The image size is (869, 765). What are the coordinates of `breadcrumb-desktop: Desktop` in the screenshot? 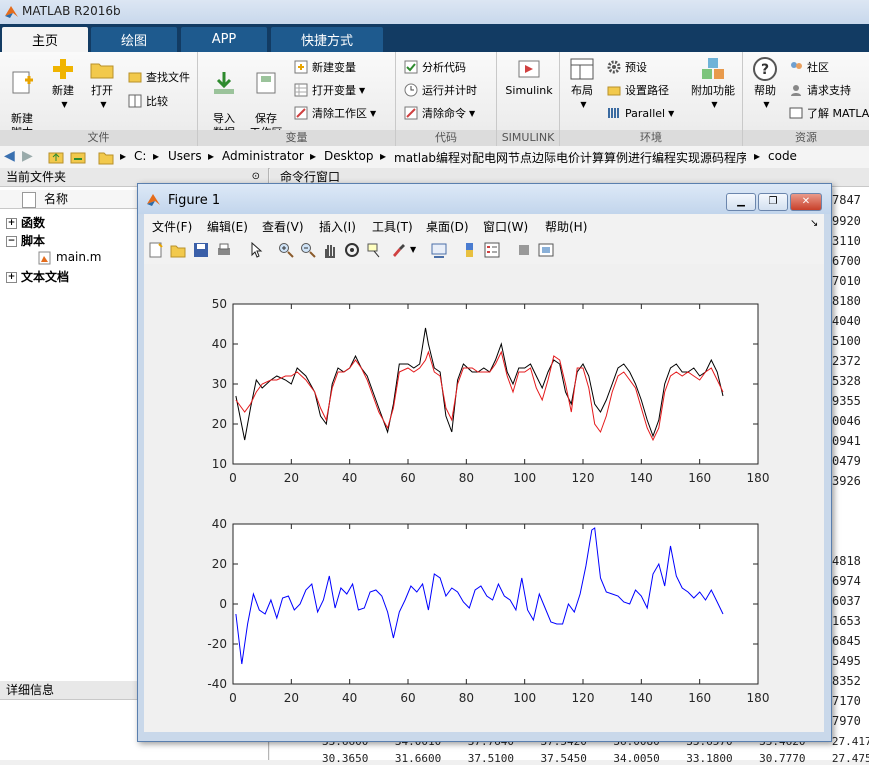 It's located at (349, 156).